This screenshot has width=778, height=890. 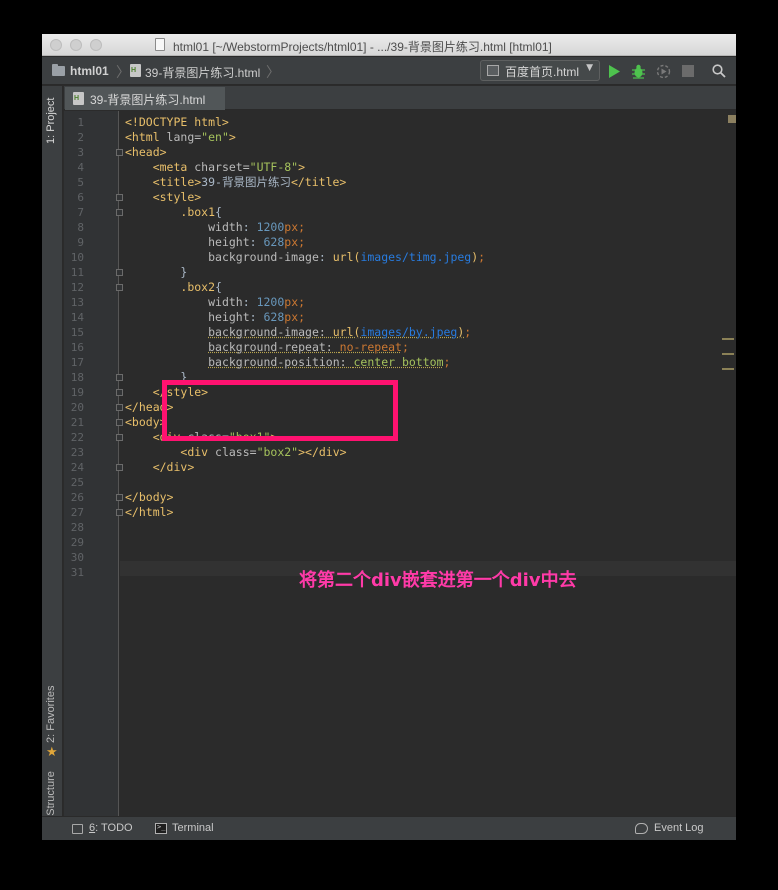 What do you see at coordinates (267, 347) in the screenshot?
I see `code-line: background-repeat: no-repeat;` at bounding box center [267, 347].